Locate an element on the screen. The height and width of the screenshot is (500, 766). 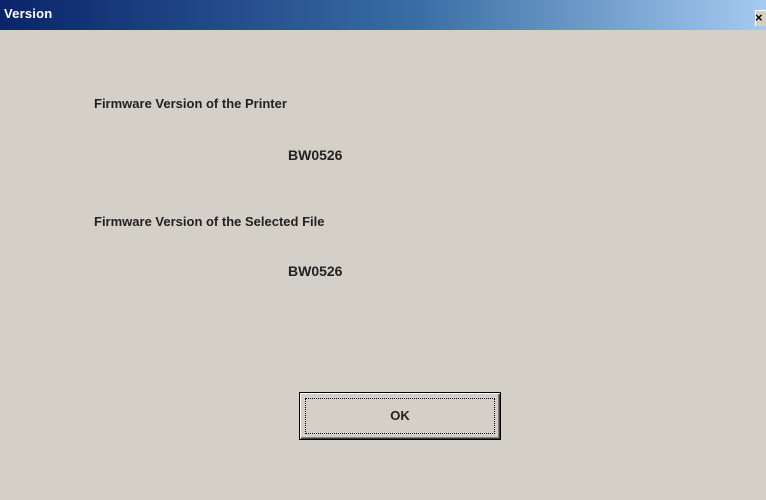
ok-button-label: OK is located at coordinates (400, 415).